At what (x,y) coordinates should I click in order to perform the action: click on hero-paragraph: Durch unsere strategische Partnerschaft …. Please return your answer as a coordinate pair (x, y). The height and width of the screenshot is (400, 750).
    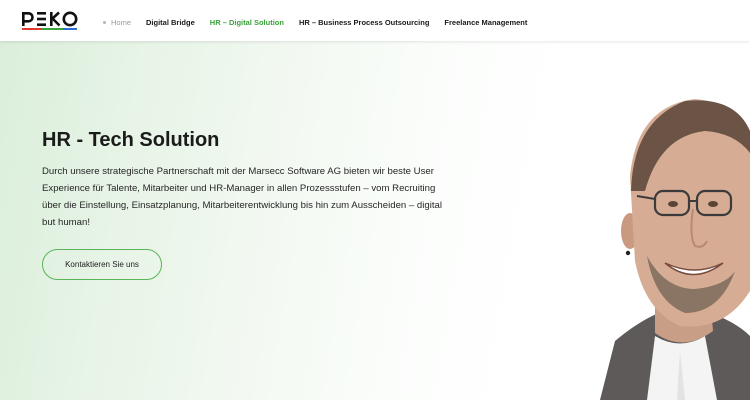
    Looking at the image, I should click on (242, 197).